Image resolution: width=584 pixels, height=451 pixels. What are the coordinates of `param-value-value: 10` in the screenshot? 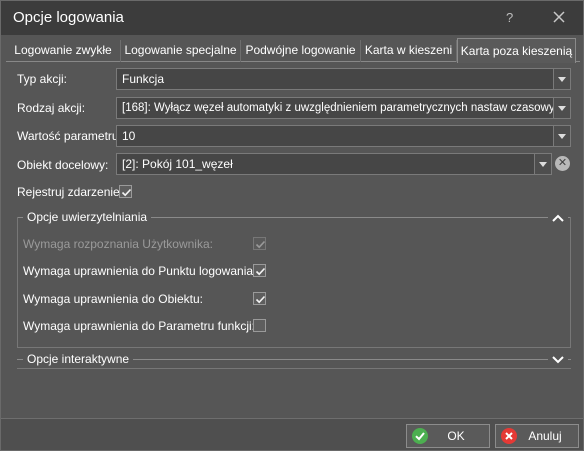 It's located at (129, 136).